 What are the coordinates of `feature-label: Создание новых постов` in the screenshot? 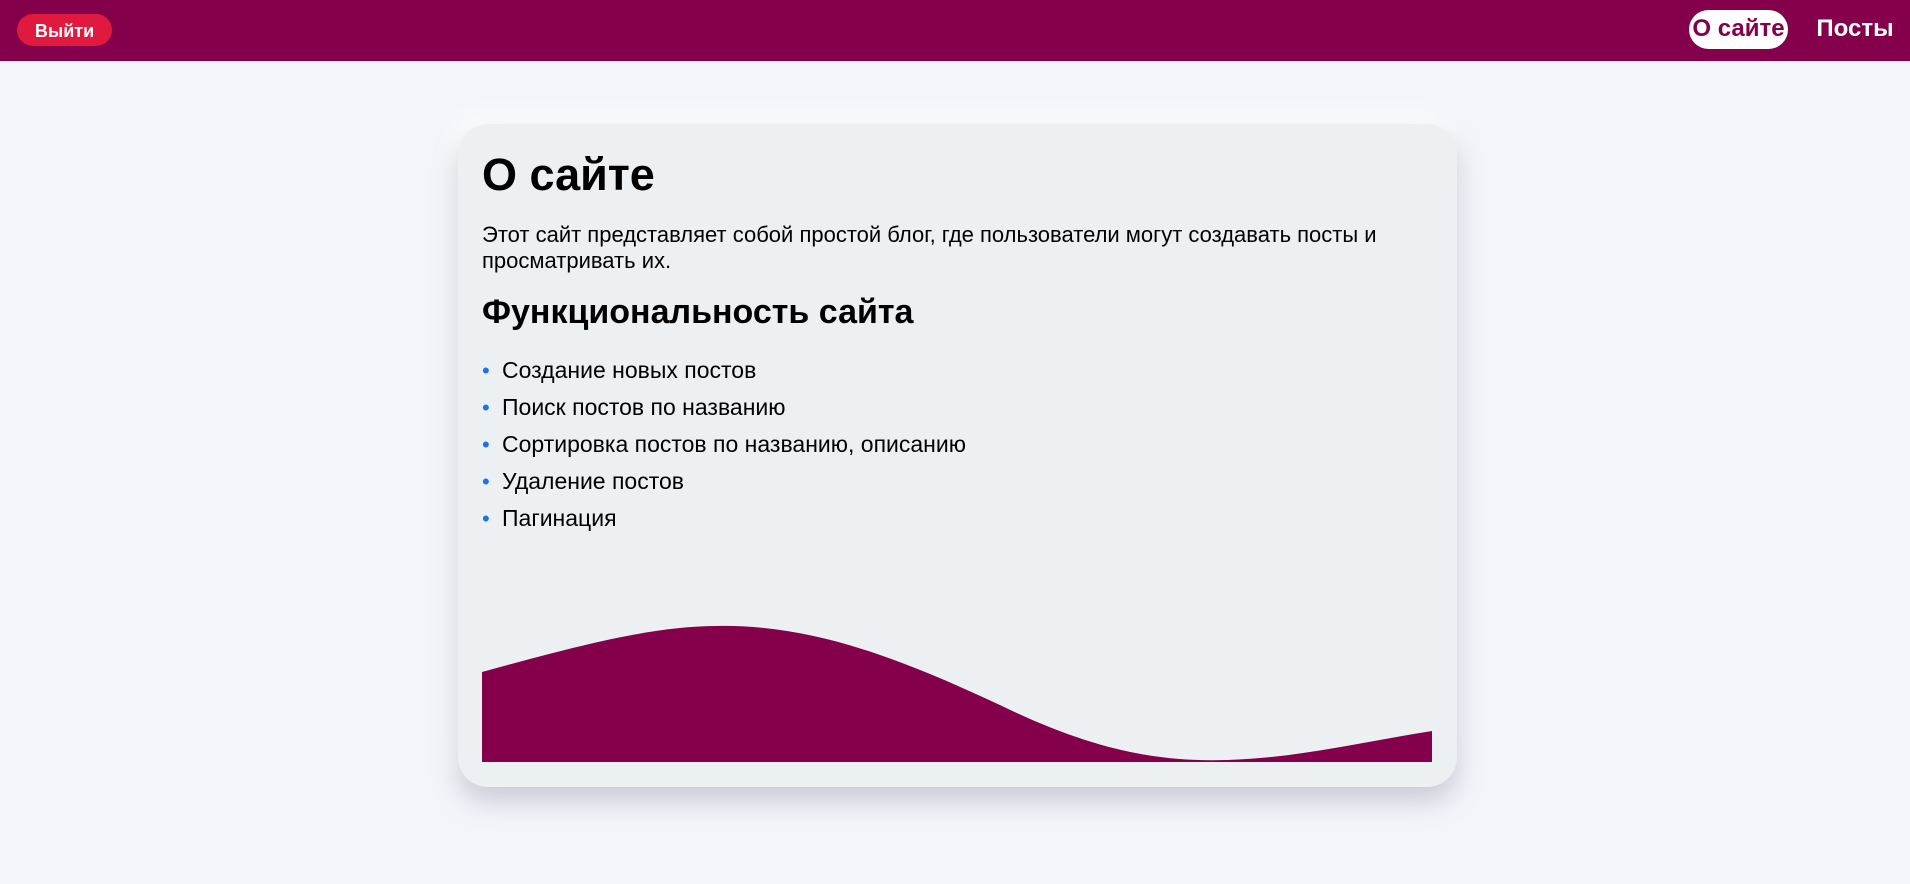 It's located at (629, 370).